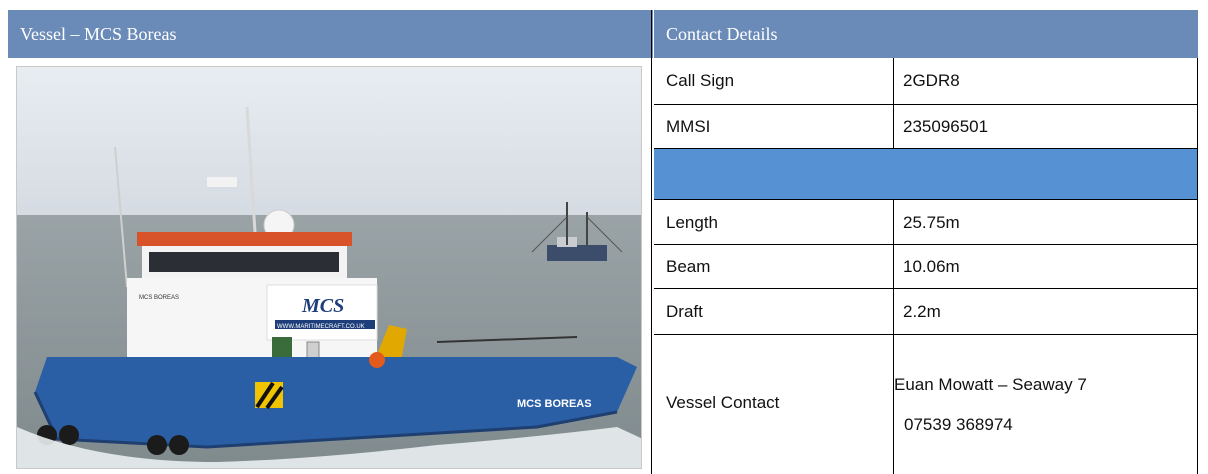 Image resolution: width=1208 pixels, height=474 pixels. I want to click on mmsi-value: 235096501, so click(946, 126).